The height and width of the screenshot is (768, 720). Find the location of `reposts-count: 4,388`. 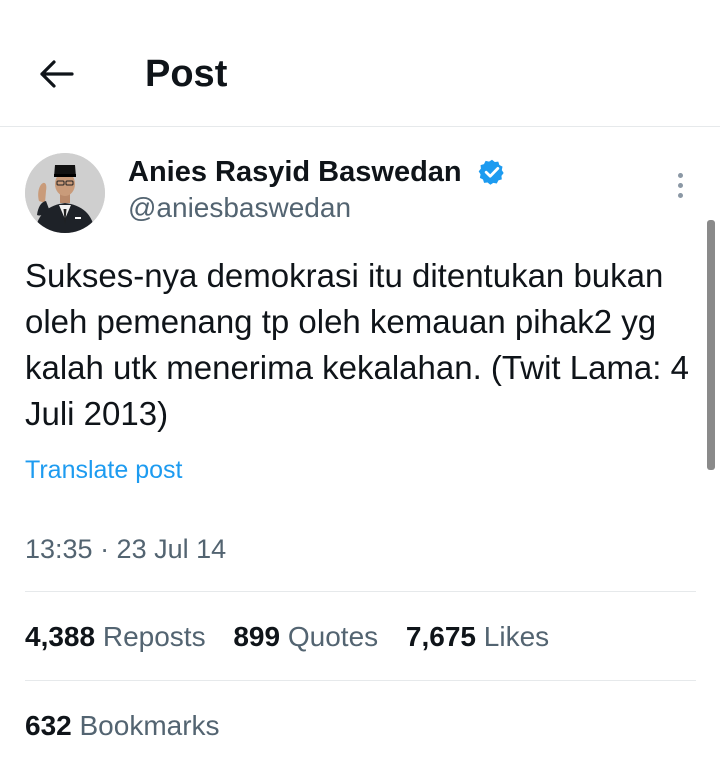

reposts-count: 4,388 is located at coordinates (60, 636).